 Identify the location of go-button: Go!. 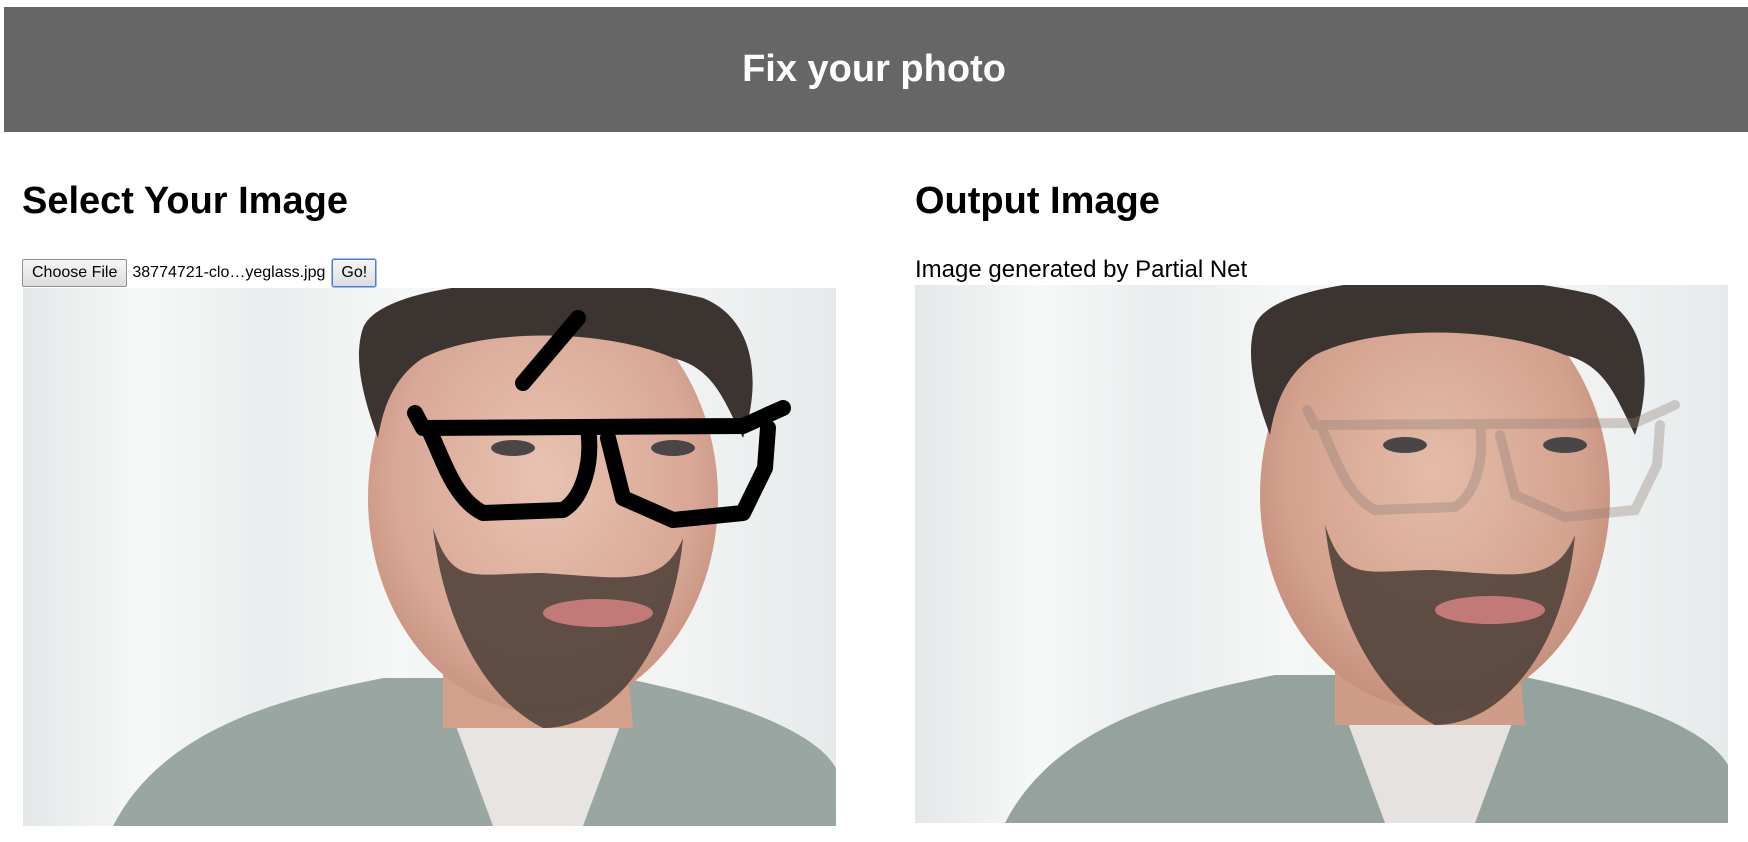
(354, 273).